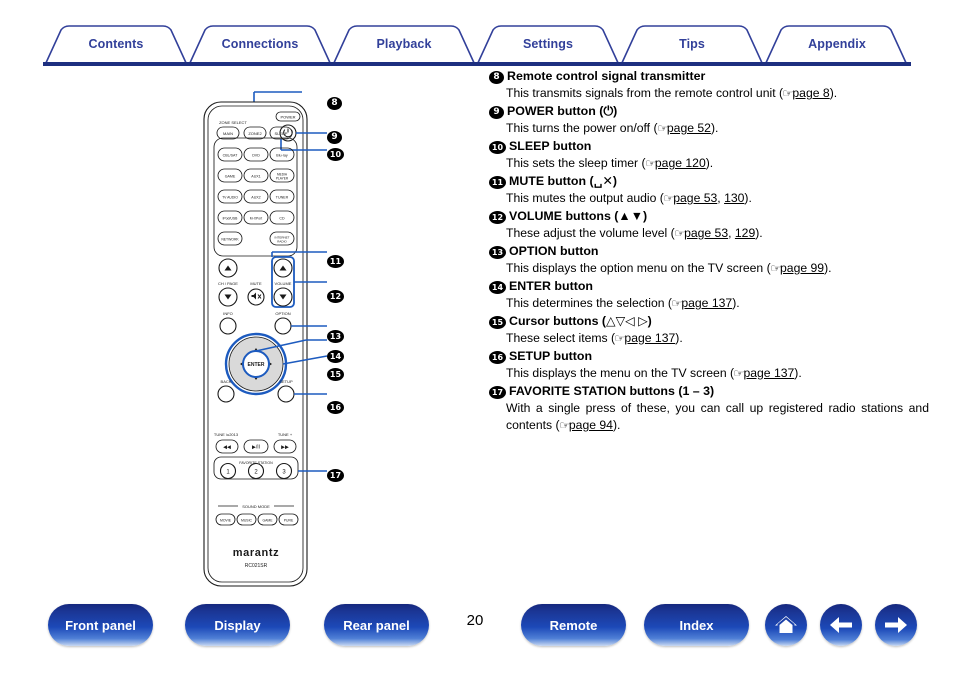 The width and height of the screenshot is (954, 673). I want to click on svg-text: iPod/USB, so click(230, 219).